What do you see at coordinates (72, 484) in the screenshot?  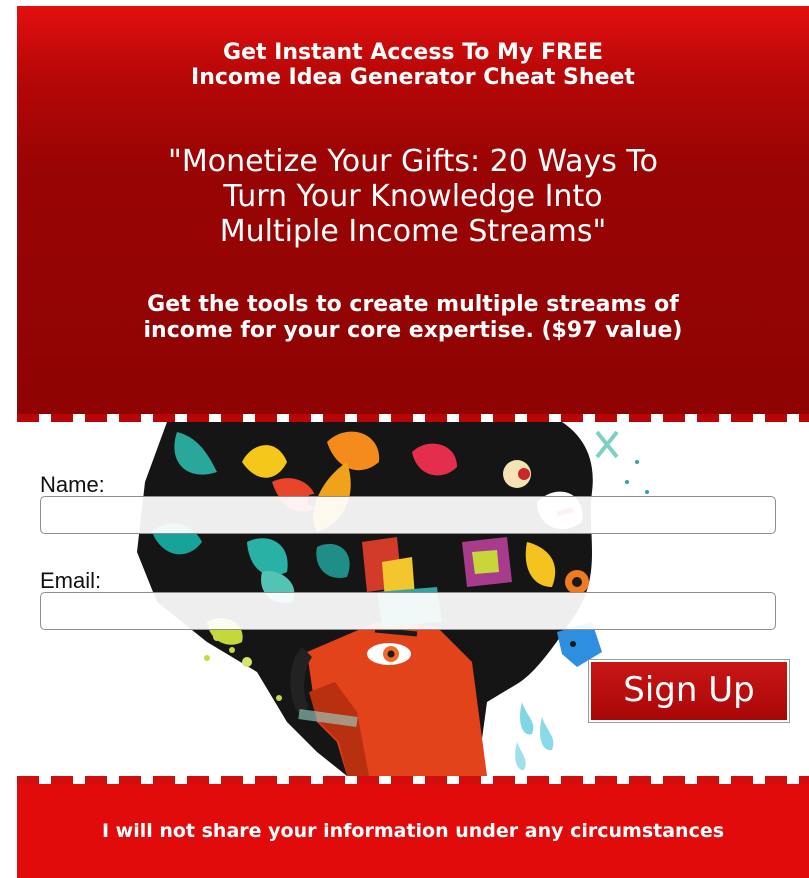 I see `name-label: Name:` at bounding box center [72, 484].